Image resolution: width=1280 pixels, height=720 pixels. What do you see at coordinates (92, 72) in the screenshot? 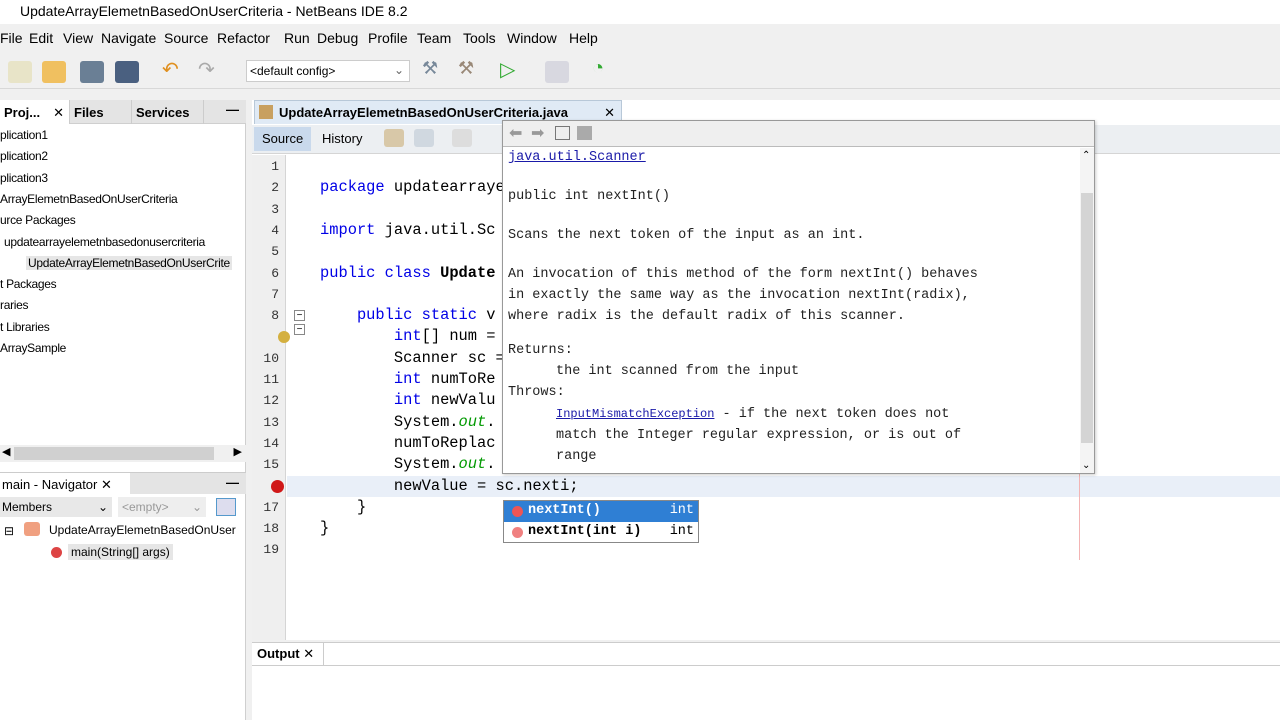
I see `open-project-icon` at bounding box center [92, 72].